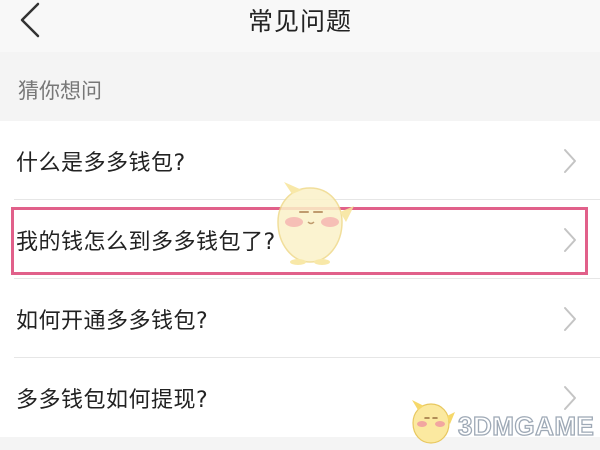  Describe the element at coordinates (112, 321) in the screenshot. I see `faq-item-label: 如何开通多多钱包?` at that location.